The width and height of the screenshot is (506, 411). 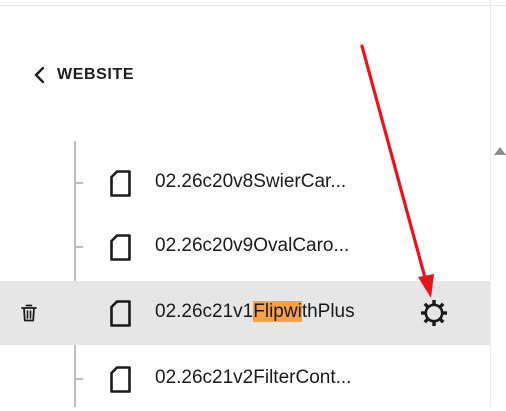 I want to click on panel-divider, so click(x=490, y=203).